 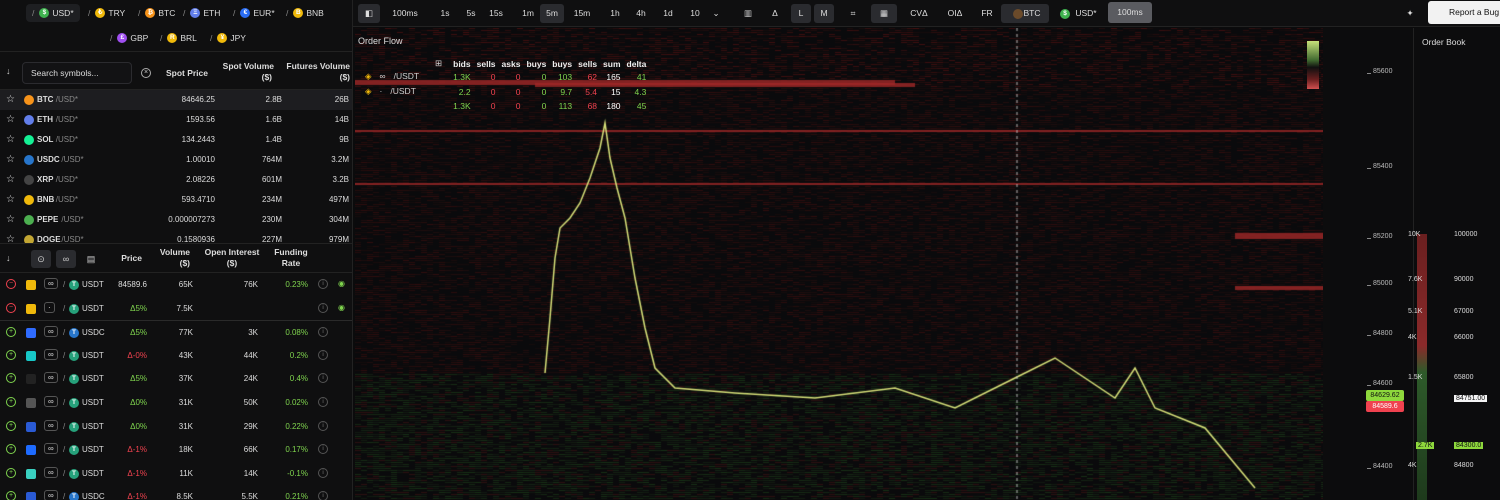 What do you see at coordinates (129, 38) in the screenshot?
I see `currency-gbp: / £ GBP` at bounding box center [129, 38].